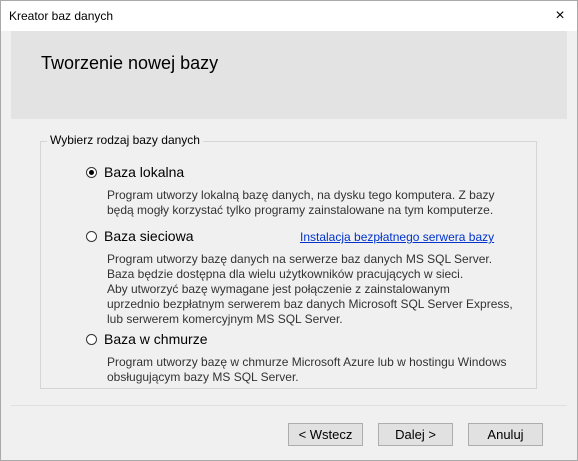 Image resolution: width=578 pixels, height=461 pixels. Describe the element at coordinates (125, 140) in the screenshot. I see `group-legend: Wybierz rodzaj bazy danych` at that location.